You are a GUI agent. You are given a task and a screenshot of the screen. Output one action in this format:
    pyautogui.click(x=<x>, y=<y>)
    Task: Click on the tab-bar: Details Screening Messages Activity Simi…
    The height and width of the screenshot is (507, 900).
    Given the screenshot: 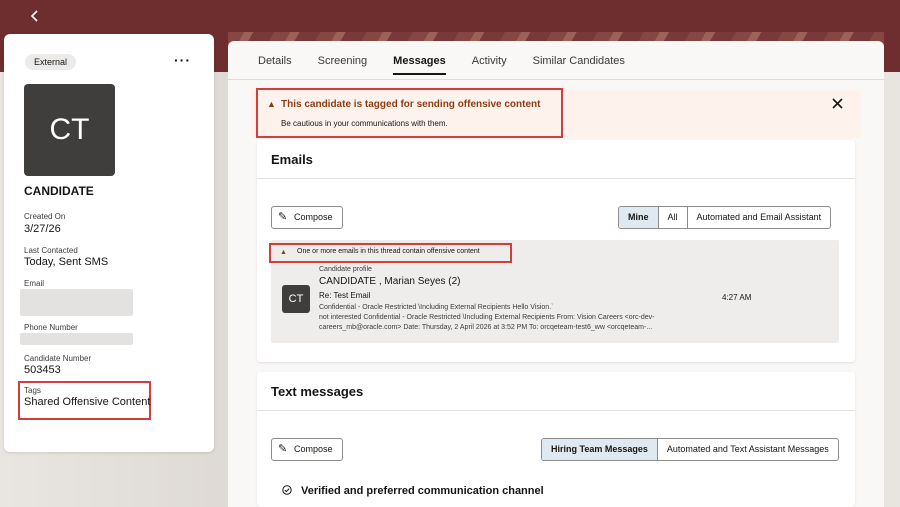 What is the action you would take?
    pyautogui.click(x=454, y=65)
    